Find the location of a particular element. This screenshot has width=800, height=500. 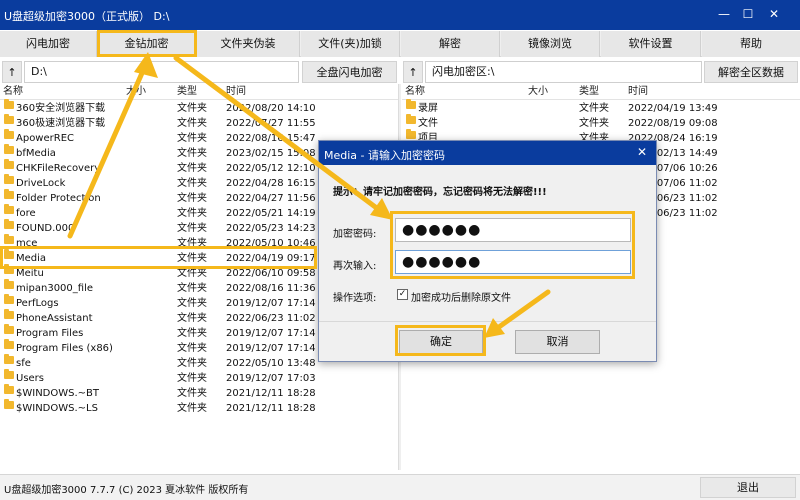

file-lock-button: 文件(夹)加锁 is located at coordinates (350, 44).